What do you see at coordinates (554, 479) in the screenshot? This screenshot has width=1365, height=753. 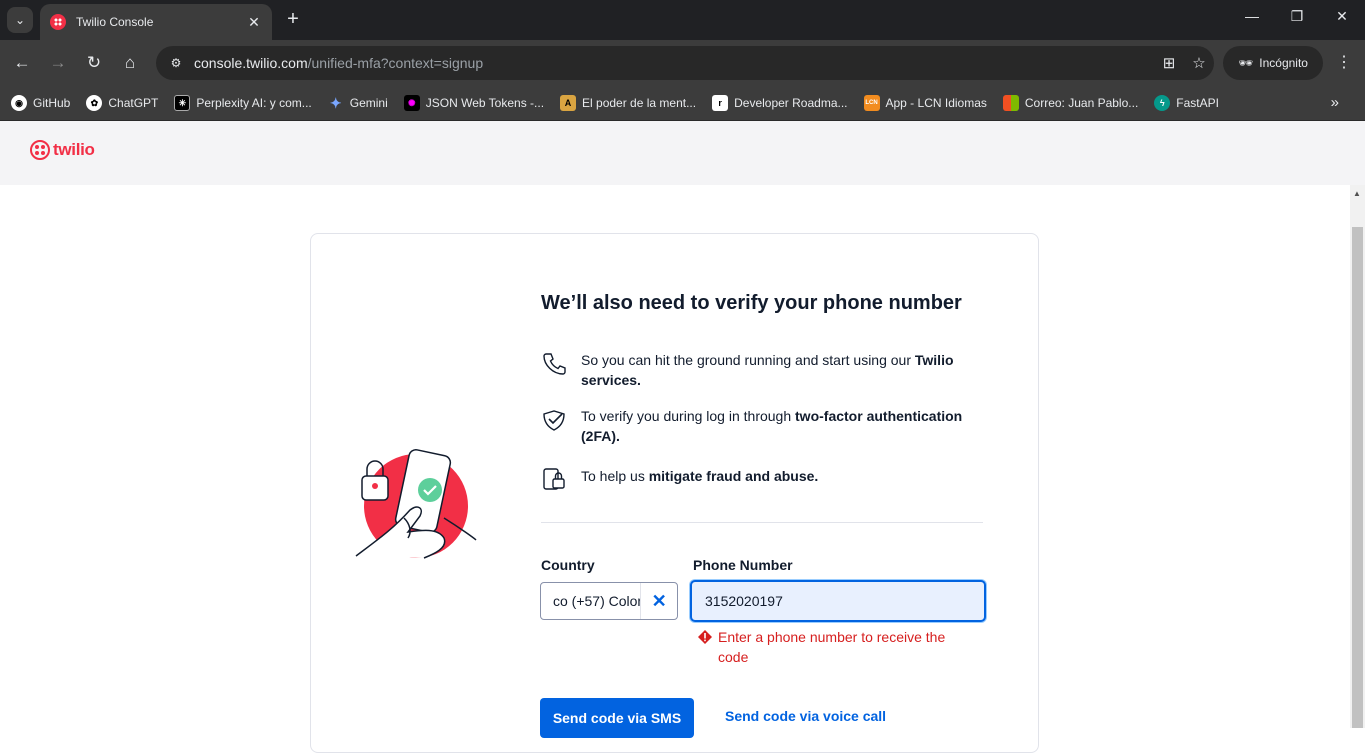 I see `lock-document-icon` at bounding box center [554, 479].